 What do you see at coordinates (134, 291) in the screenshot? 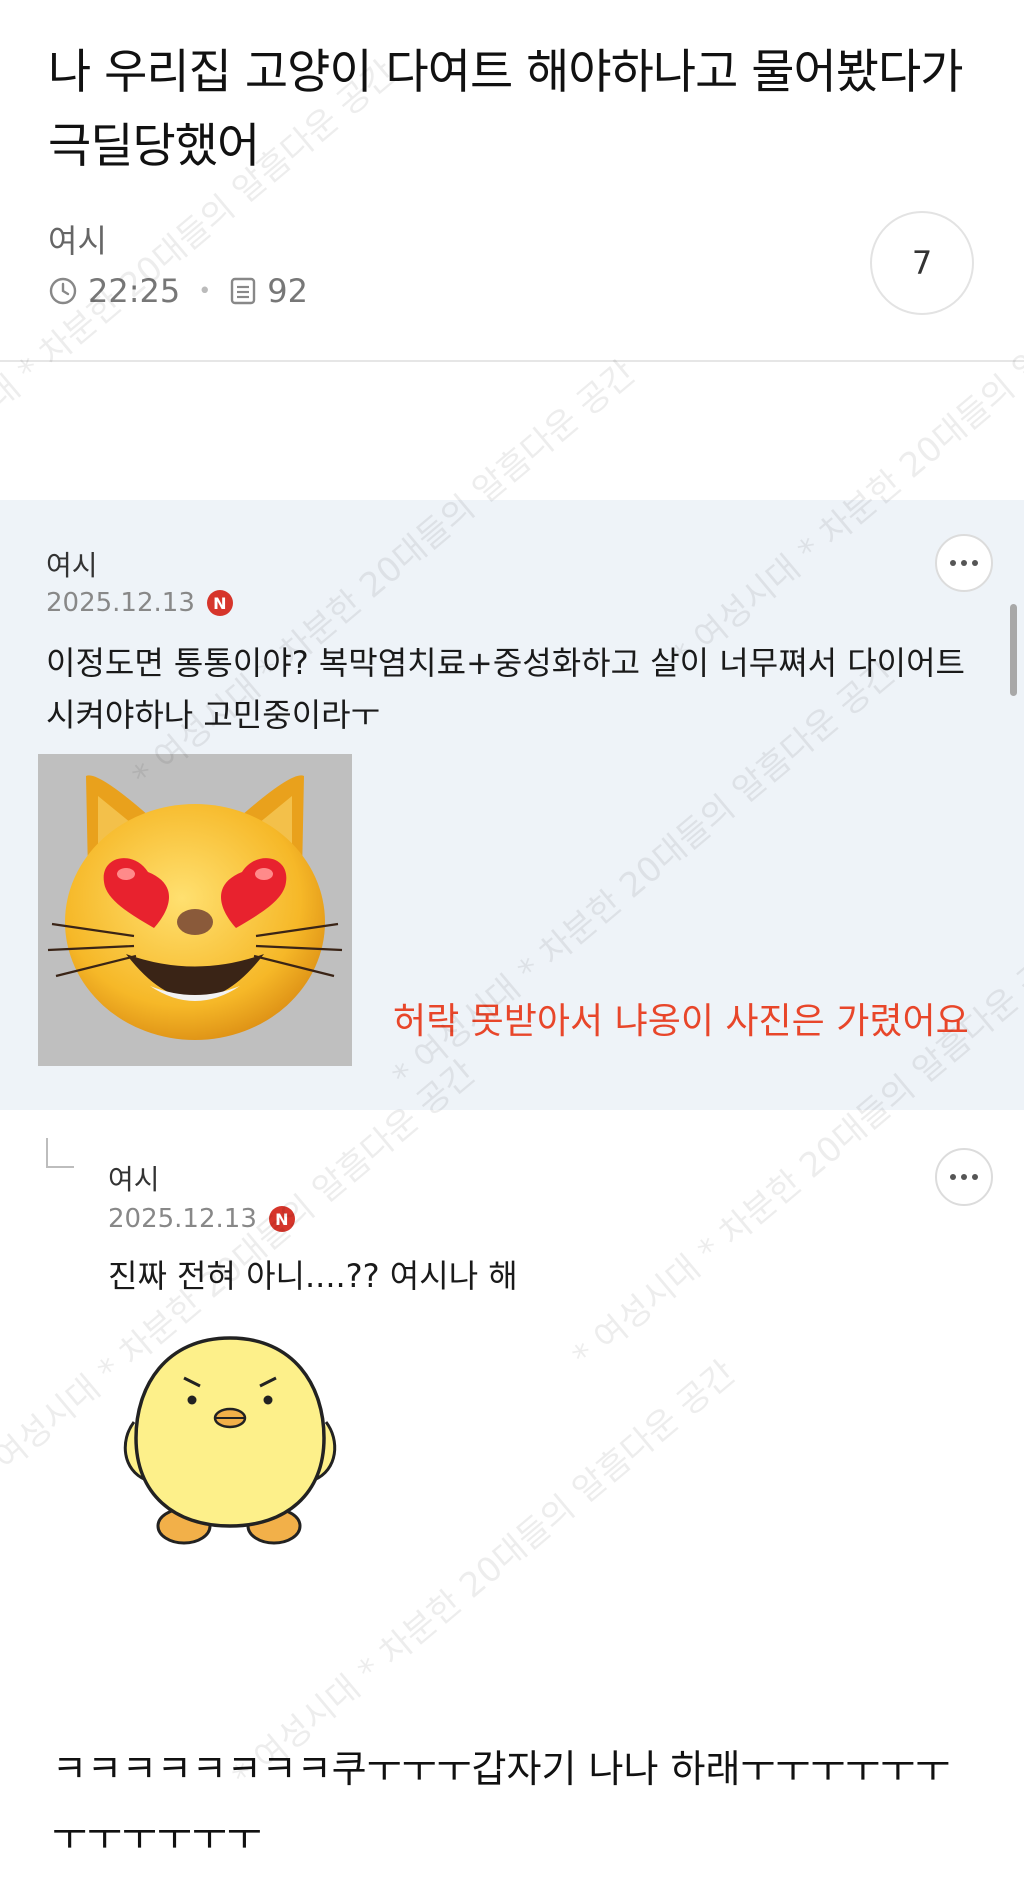
I see `post-time: 22:25` at bounding box center [134, 291].